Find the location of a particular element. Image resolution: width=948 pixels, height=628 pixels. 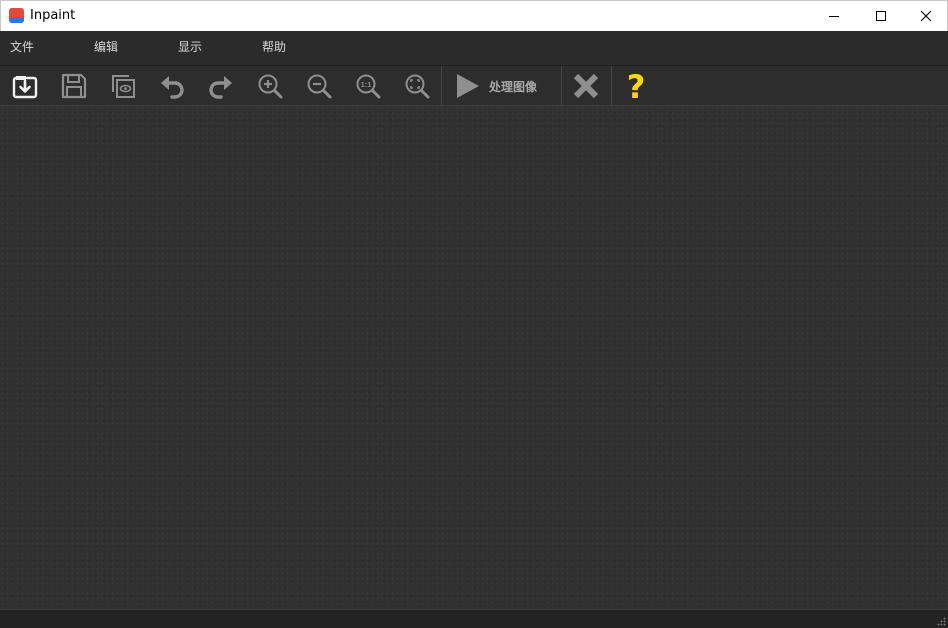

menu-file: 文件 is located at coordinates (22, 47).